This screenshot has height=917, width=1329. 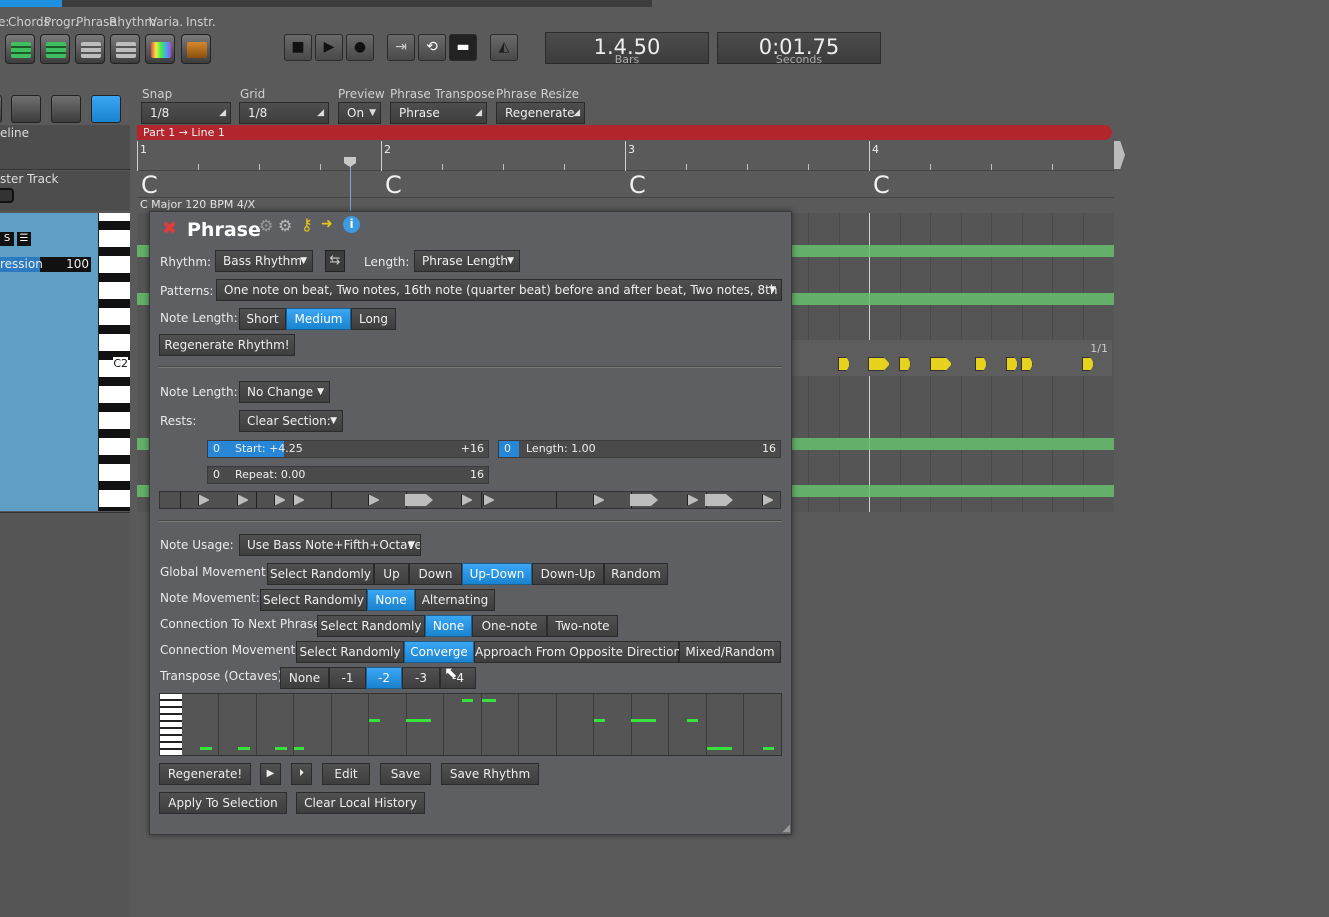 I want to click on stop-button: ■, so click(x=298, y=47).